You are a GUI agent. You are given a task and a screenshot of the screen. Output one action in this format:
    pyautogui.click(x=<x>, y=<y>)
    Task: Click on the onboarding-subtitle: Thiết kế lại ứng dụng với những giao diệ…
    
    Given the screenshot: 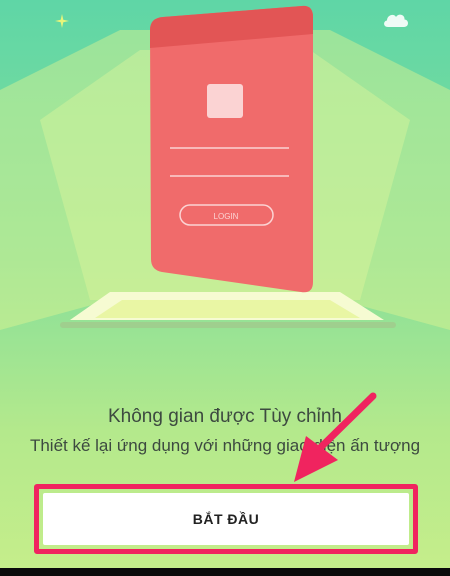 What is the action you would take?
    pyautogui.click(x=225, y=445)
    